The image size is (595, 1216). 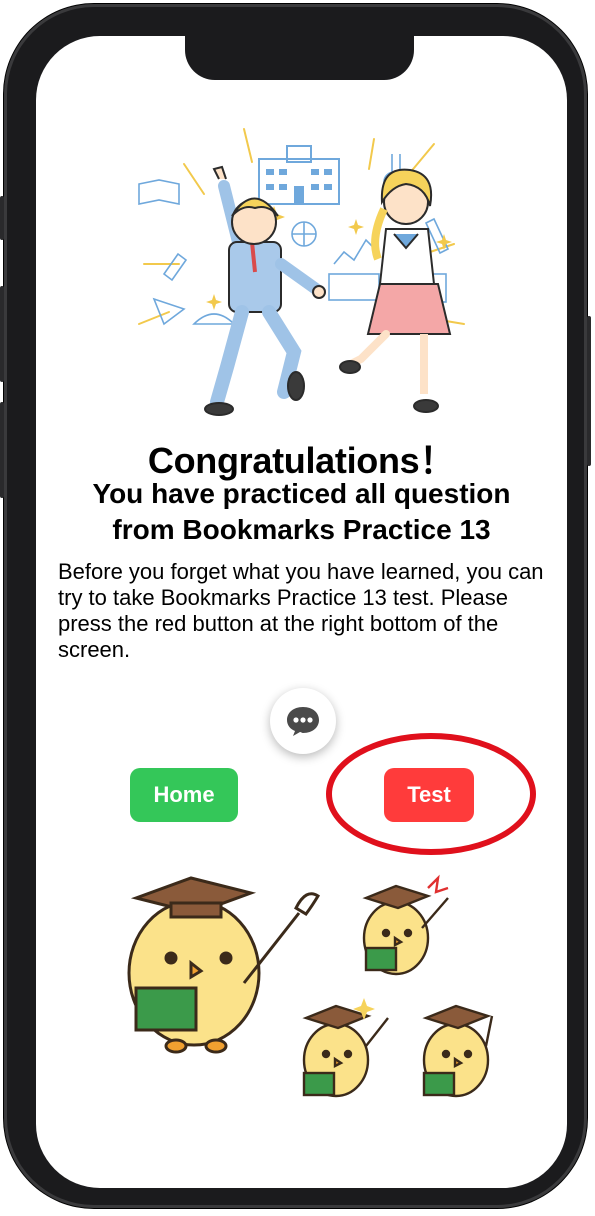 What do you see at coordinates (589, 391) in the screenshot?
I see `power-button` at bounding box center [589, 391].